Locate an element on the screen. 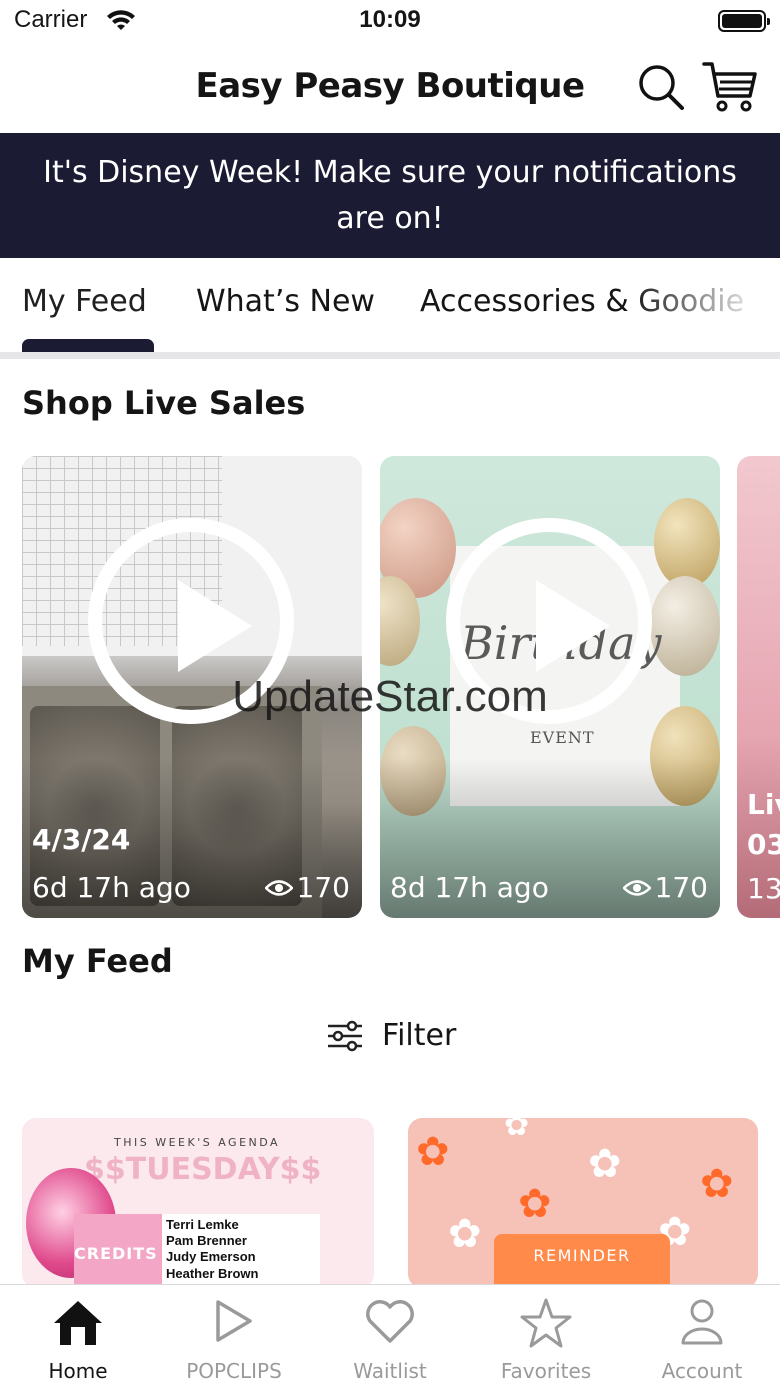 This screenshot has height=1387, width=780. tab-my-feed: My Feed is located at coordinates (84, 301).